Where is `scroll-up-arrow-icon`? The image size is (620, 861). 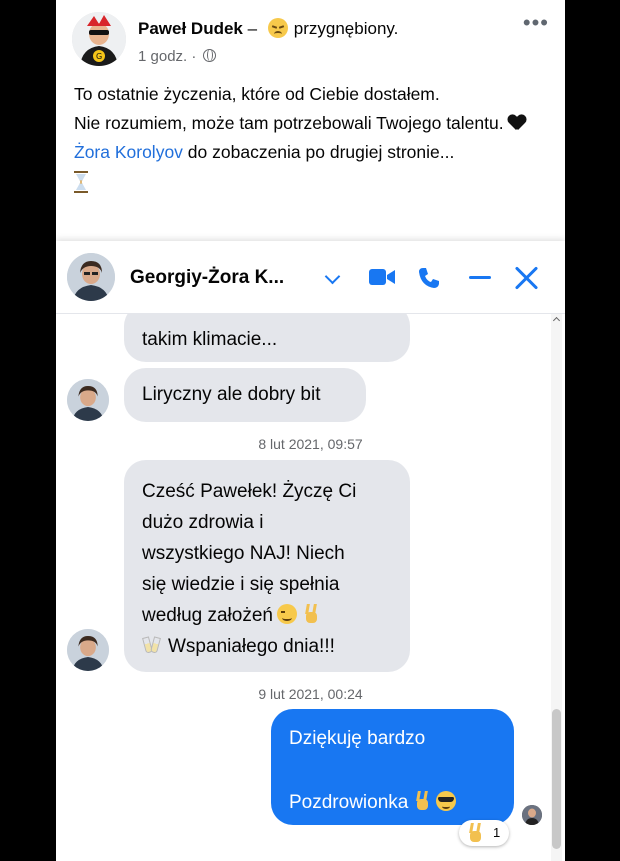
scroll-up-arrow-icon is located at coordinates (556, 320).